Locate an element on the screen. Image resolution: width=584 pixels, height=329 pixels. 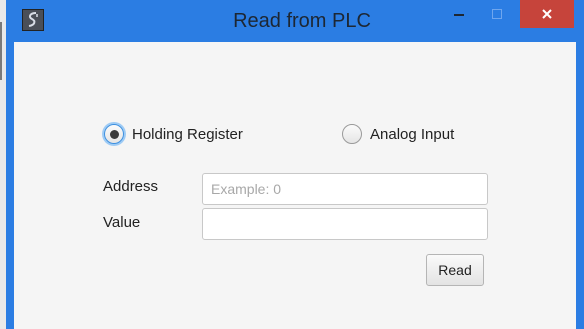
background-window-edge is located at coordinates (3, 164).